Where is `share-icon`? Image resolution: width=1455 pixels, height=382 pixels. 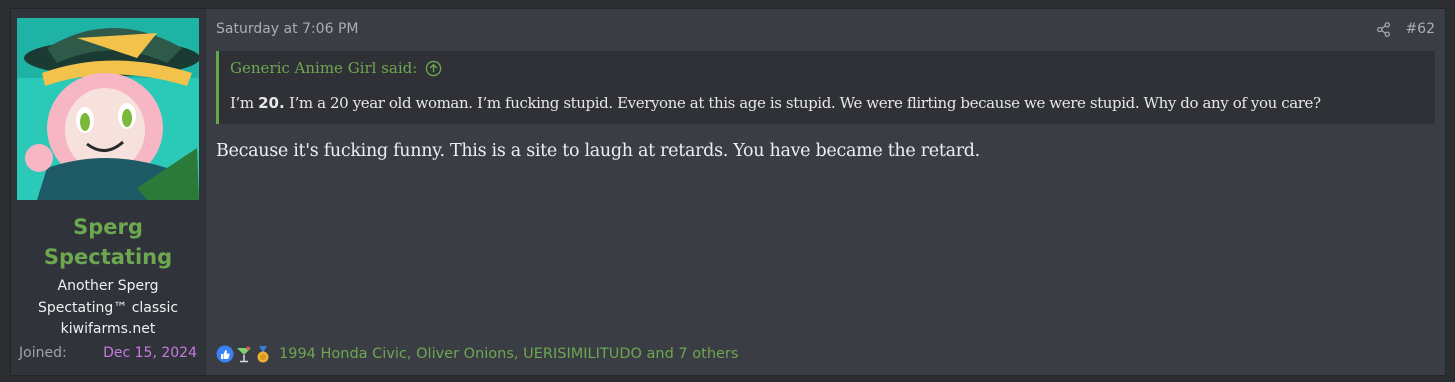
share-icon is located at coordinates (1383, 29).